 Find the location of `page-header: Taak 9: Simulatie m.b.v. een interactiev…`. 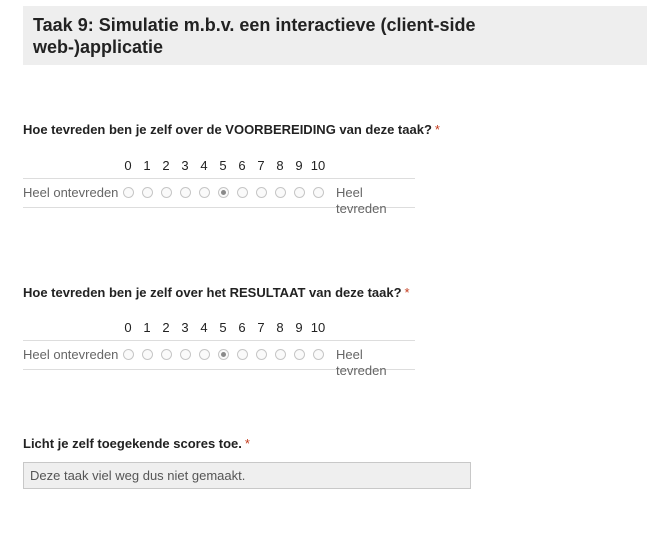

page-header: Taak 9: Simulatie m.b.v. een interactiev… is located at coordinates (335, 35).